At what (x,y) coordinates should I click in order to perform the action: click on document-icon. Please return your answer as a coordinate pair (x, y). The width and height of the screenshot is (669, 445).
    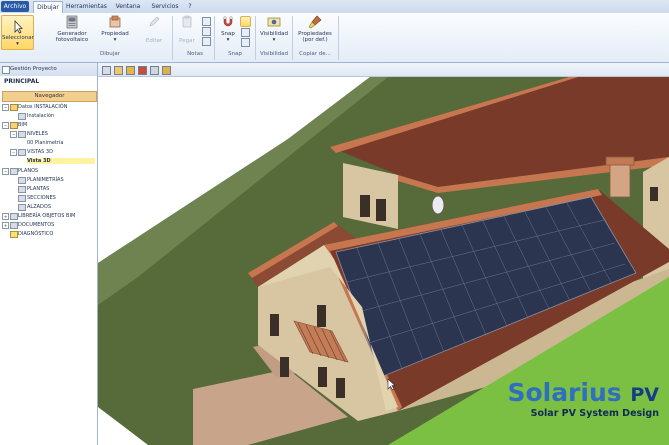
    Looking at the image, I should click on (22, 116).